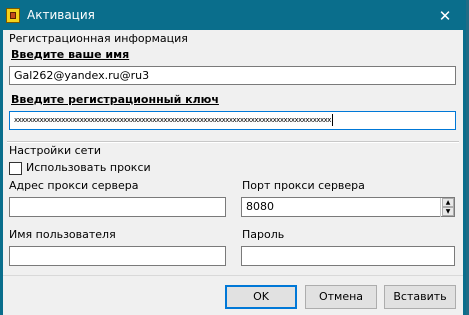 The height and width of the screenshot is (315, 469). I want to click on name-input: Gal262@yandex.ru@ru3, so click(232, 75).